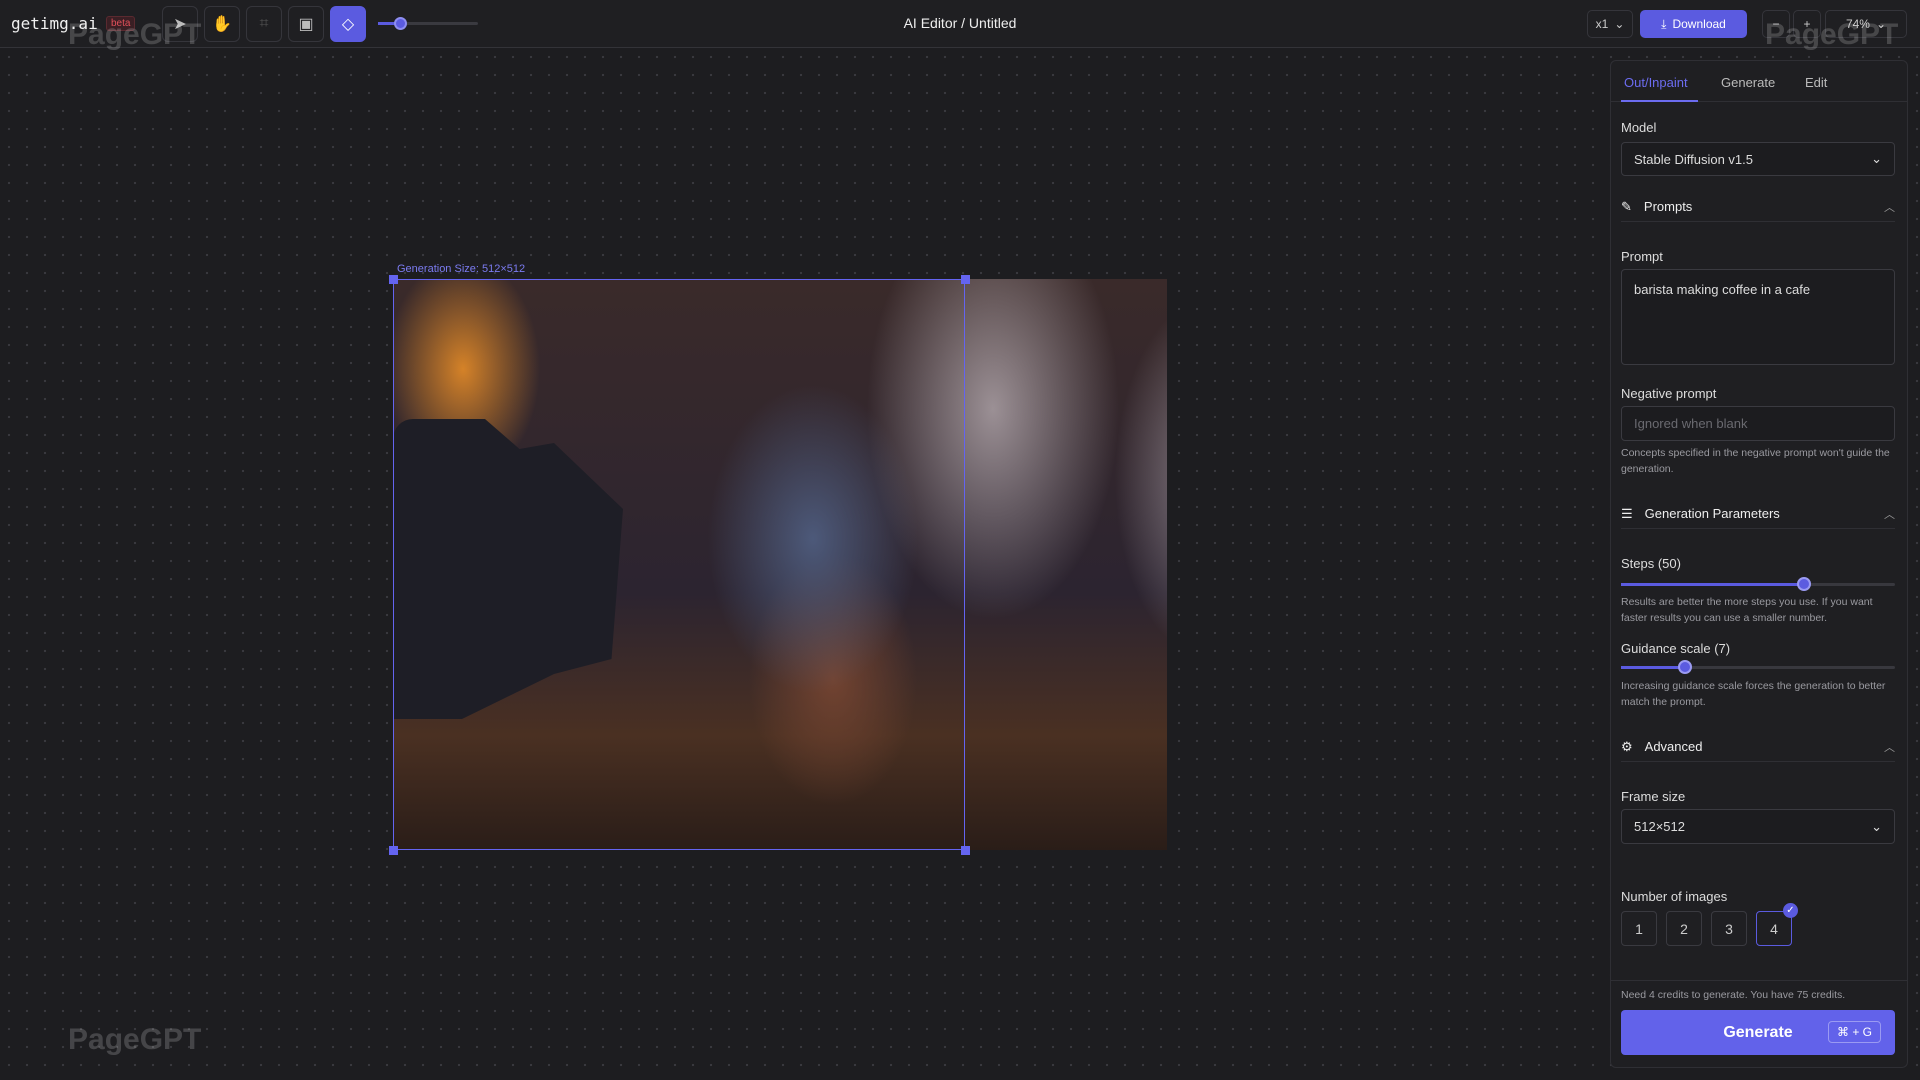  I want to click on pencil-icon: ✎, so click(1626, 206).